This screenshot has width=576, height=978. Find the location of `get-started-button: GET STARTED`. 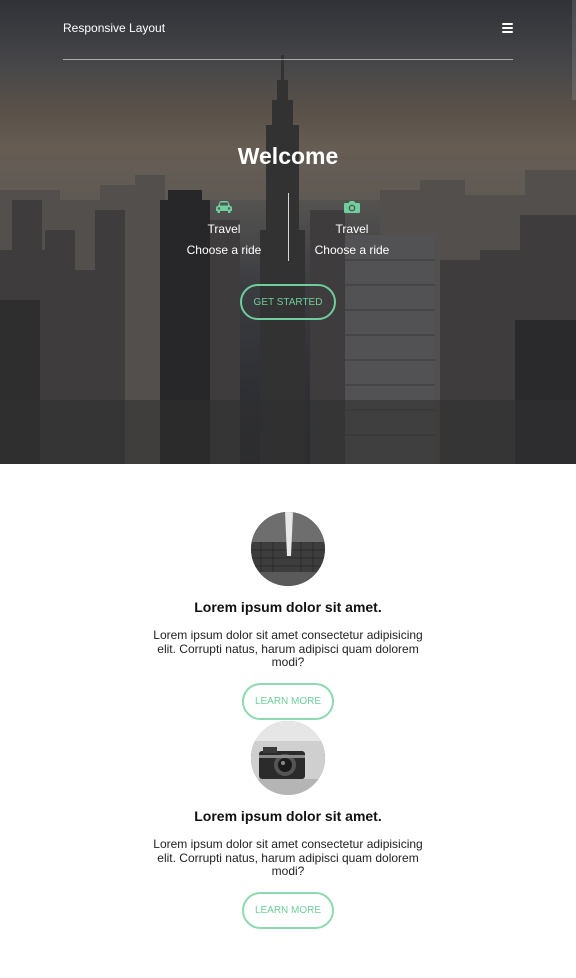

get-started-button: GET STARTED is located at coordinates (288, 302).